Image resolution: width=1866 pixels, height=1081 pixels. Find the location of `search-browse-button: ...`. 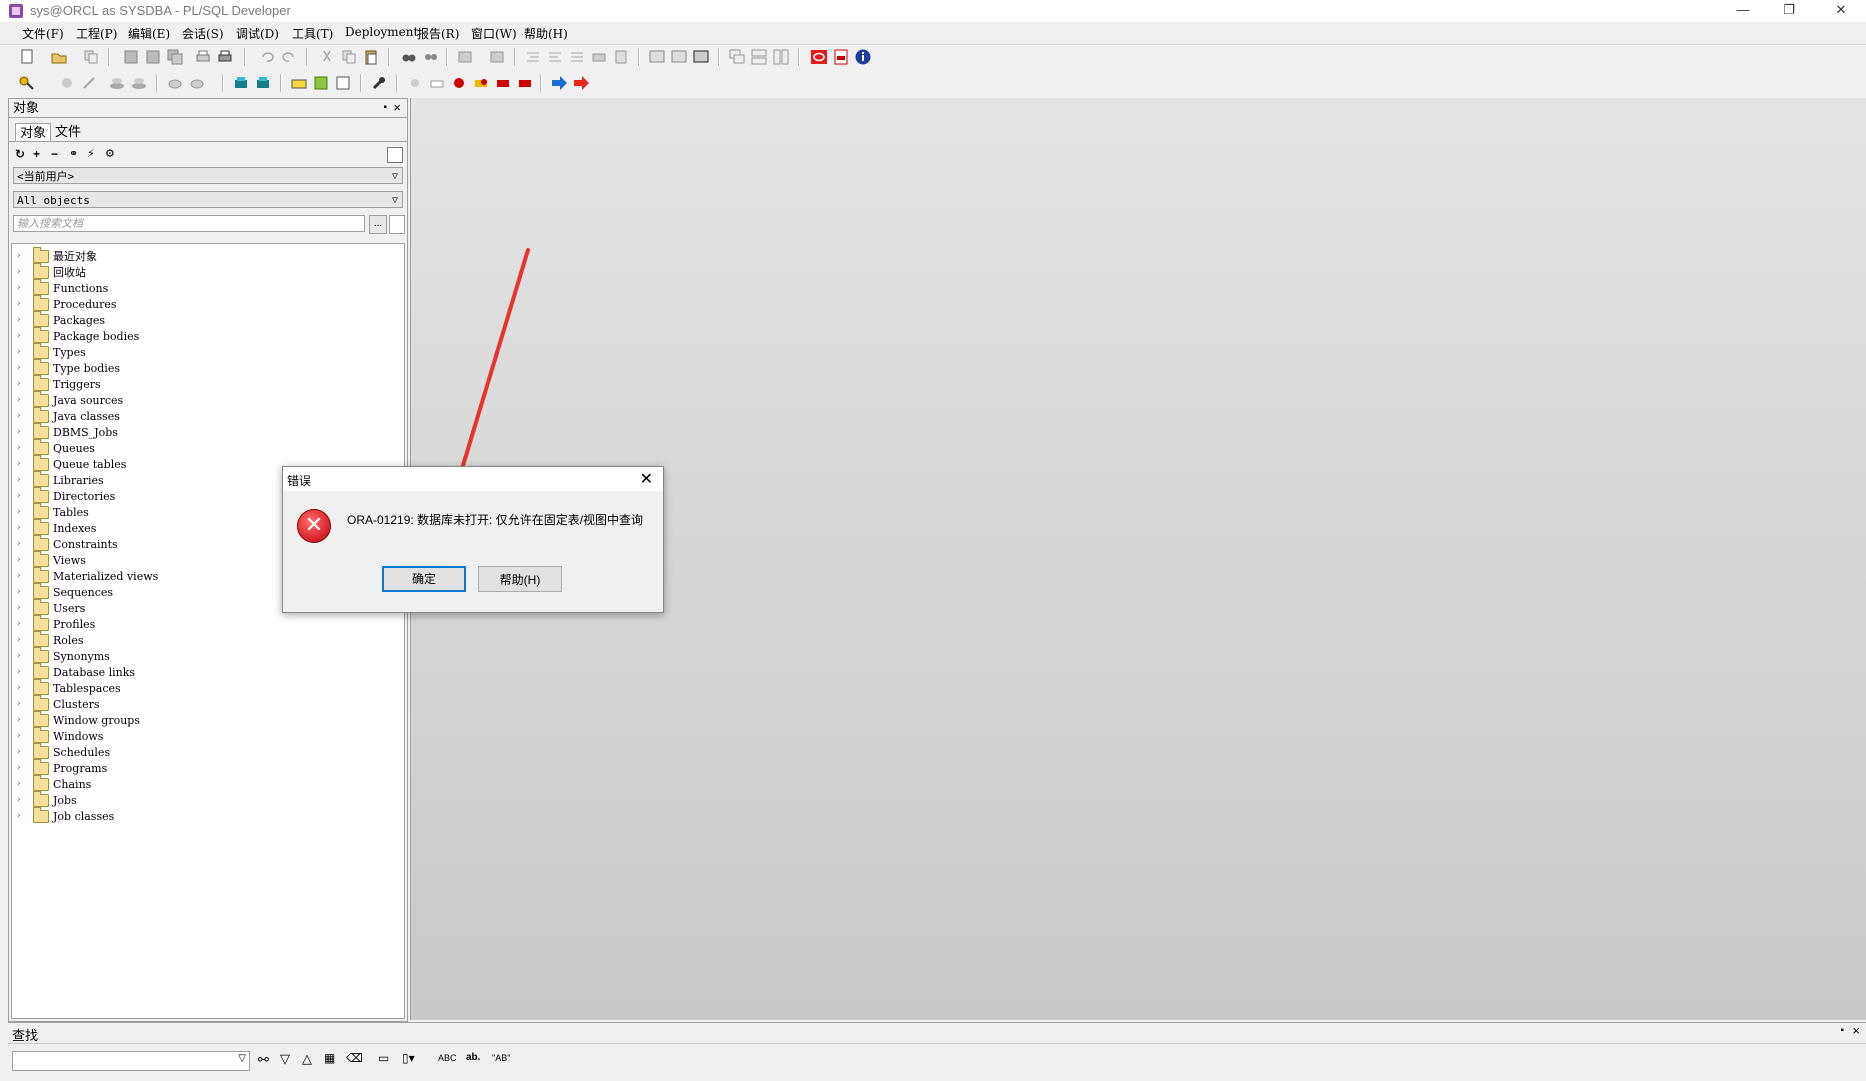

search-browse-button: ... is located at coordinates (378, 224).